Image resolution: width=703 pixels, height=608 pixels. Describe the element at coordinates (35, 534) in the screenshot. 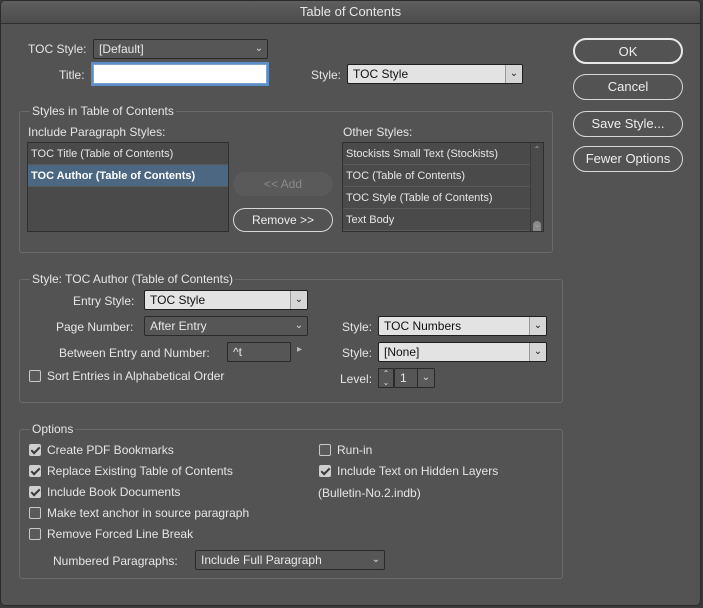

I see `remove-forced-line-break-checkbox` at that location.